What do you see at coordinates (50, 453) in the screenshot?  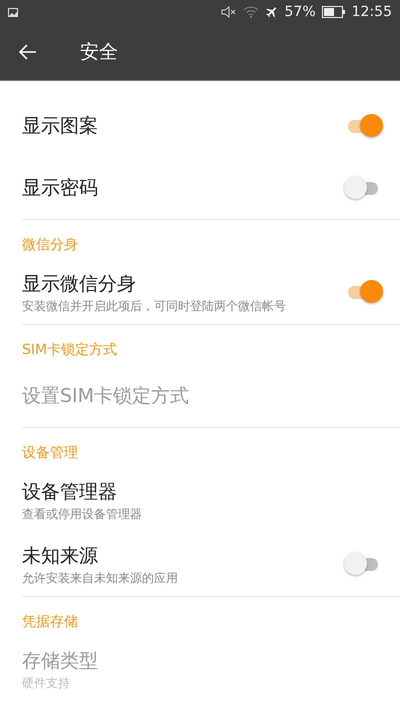 I see `section-header: 设备管理` at bounding box center [50, 453].